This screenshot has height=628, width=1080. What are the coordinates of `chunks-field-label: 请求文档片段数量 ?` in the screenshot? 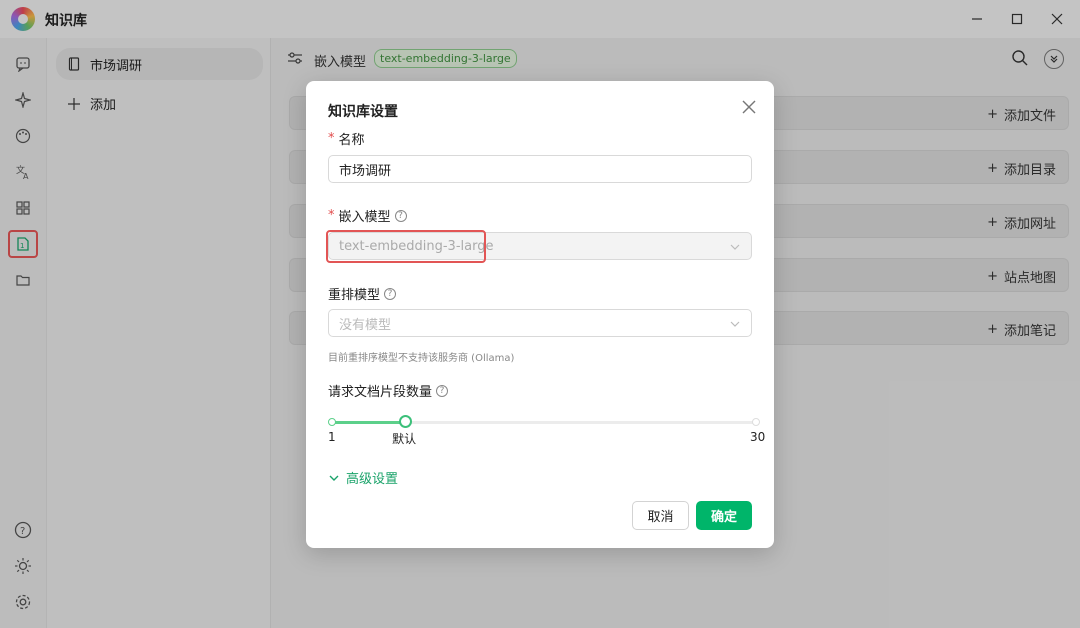 It's located at (388, 390).